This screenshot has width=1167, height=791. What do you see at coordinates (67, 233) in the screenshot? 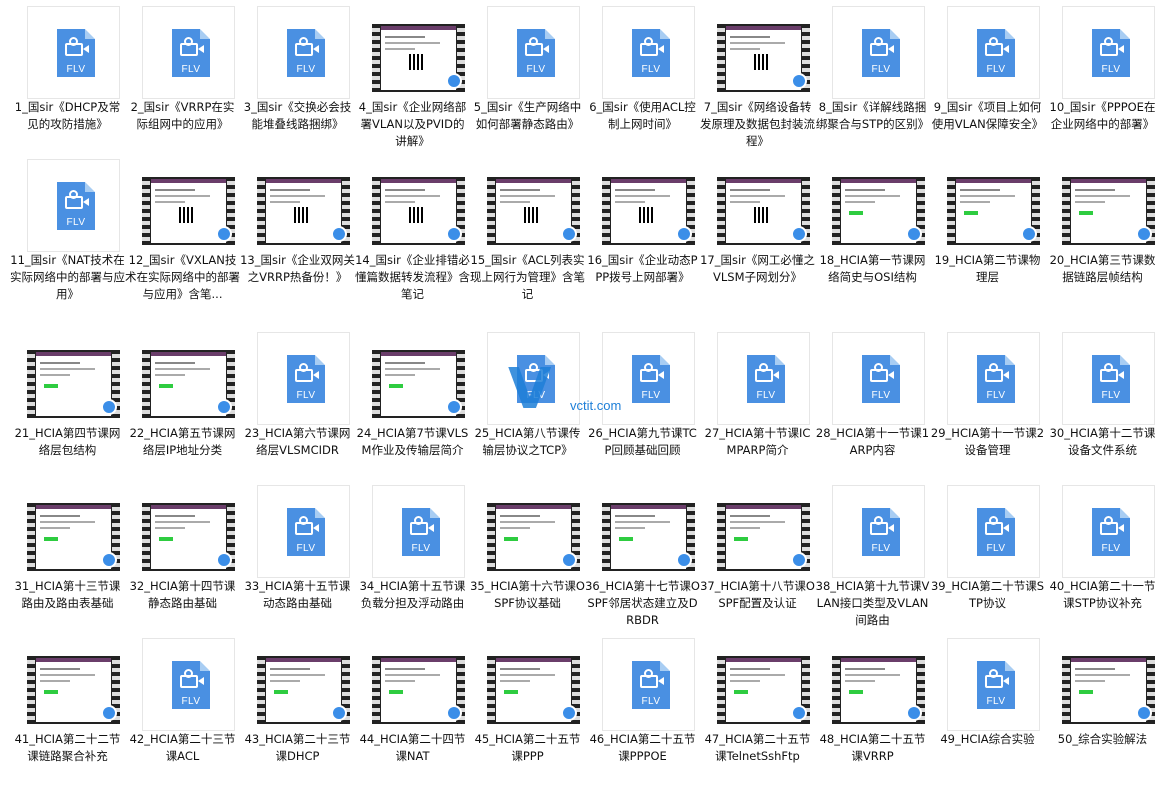
I see `file-item: FLV 11_国sir《NAT技术在实际网络中的部署与应用》` at bounding box center [67, 233].